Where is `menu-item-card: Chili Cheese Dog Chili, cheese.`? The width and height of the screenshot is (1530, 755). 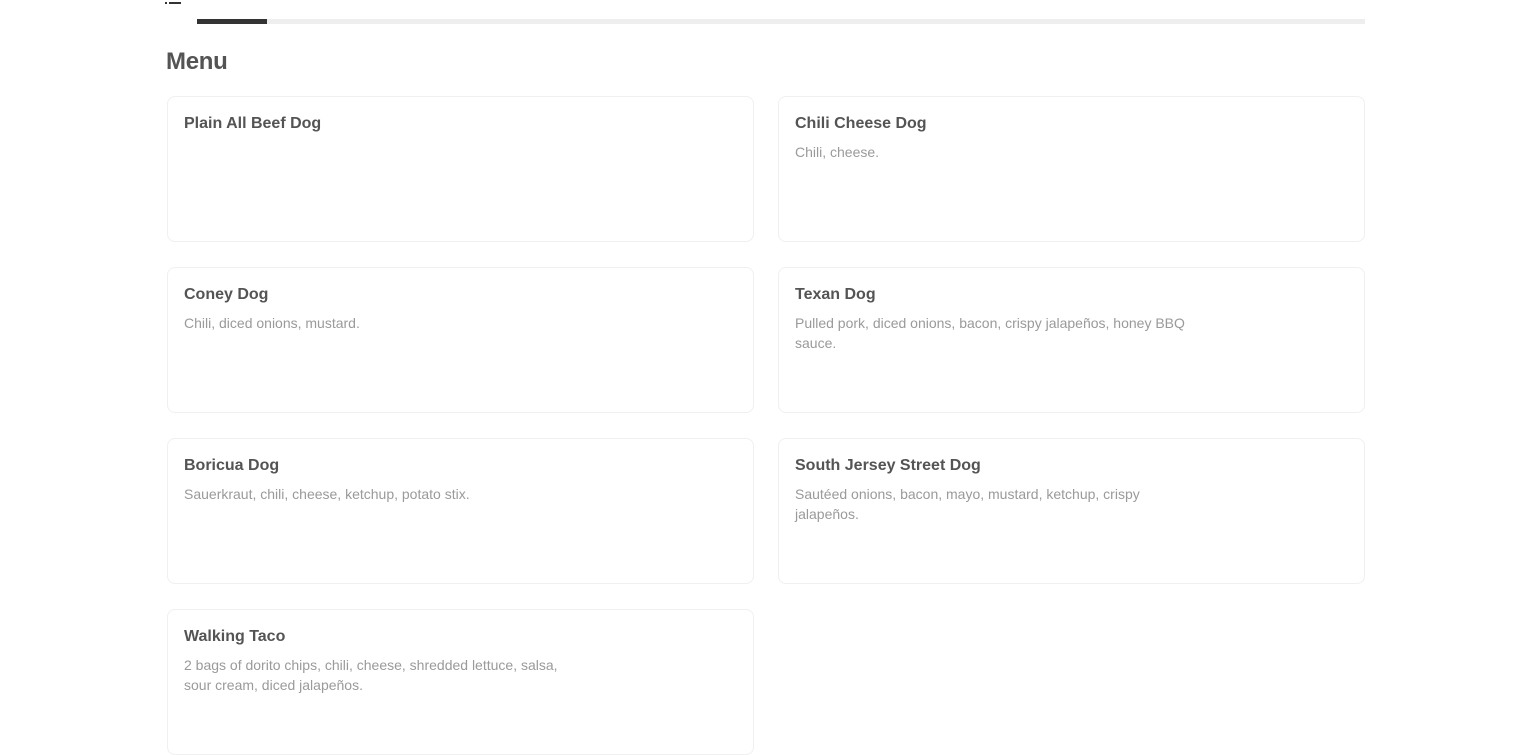
menu-item-card: Chili Cheese Dog Chili, cheese. is located at coordinates (1071, 169).